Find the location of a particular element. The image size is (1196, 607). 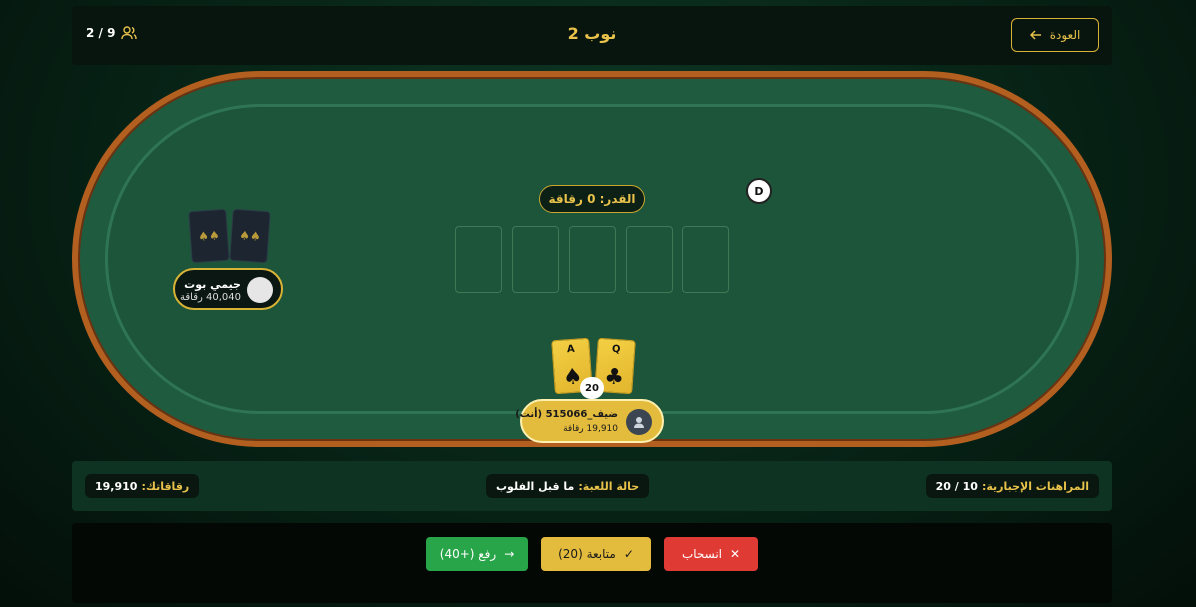

opponent-avatar is located at coordinates (260, 290).